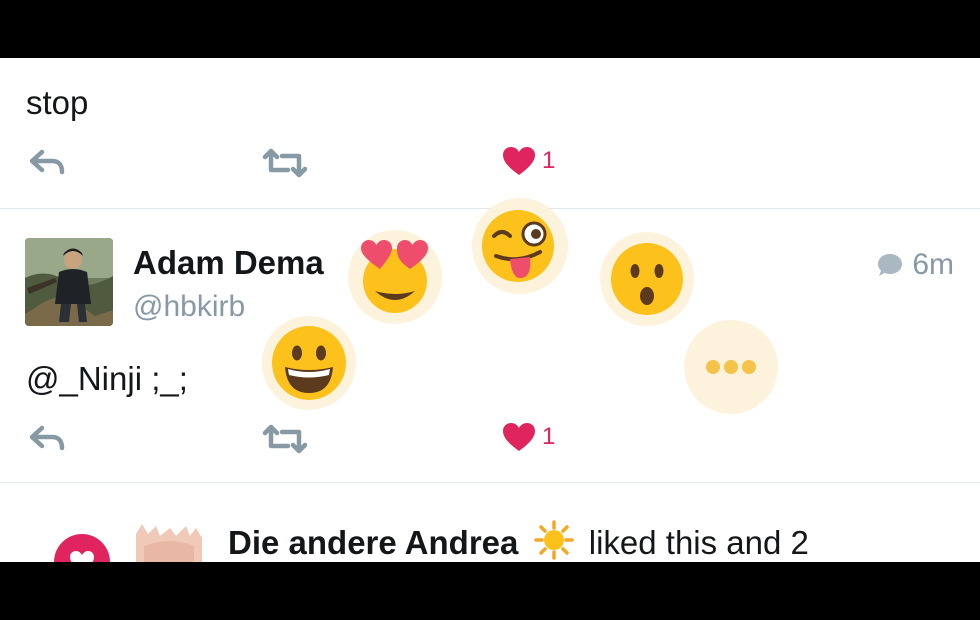 The width and height of the screenshot is (980, 620). I want to click on more-ellipsis-icon, so click(731, 367).